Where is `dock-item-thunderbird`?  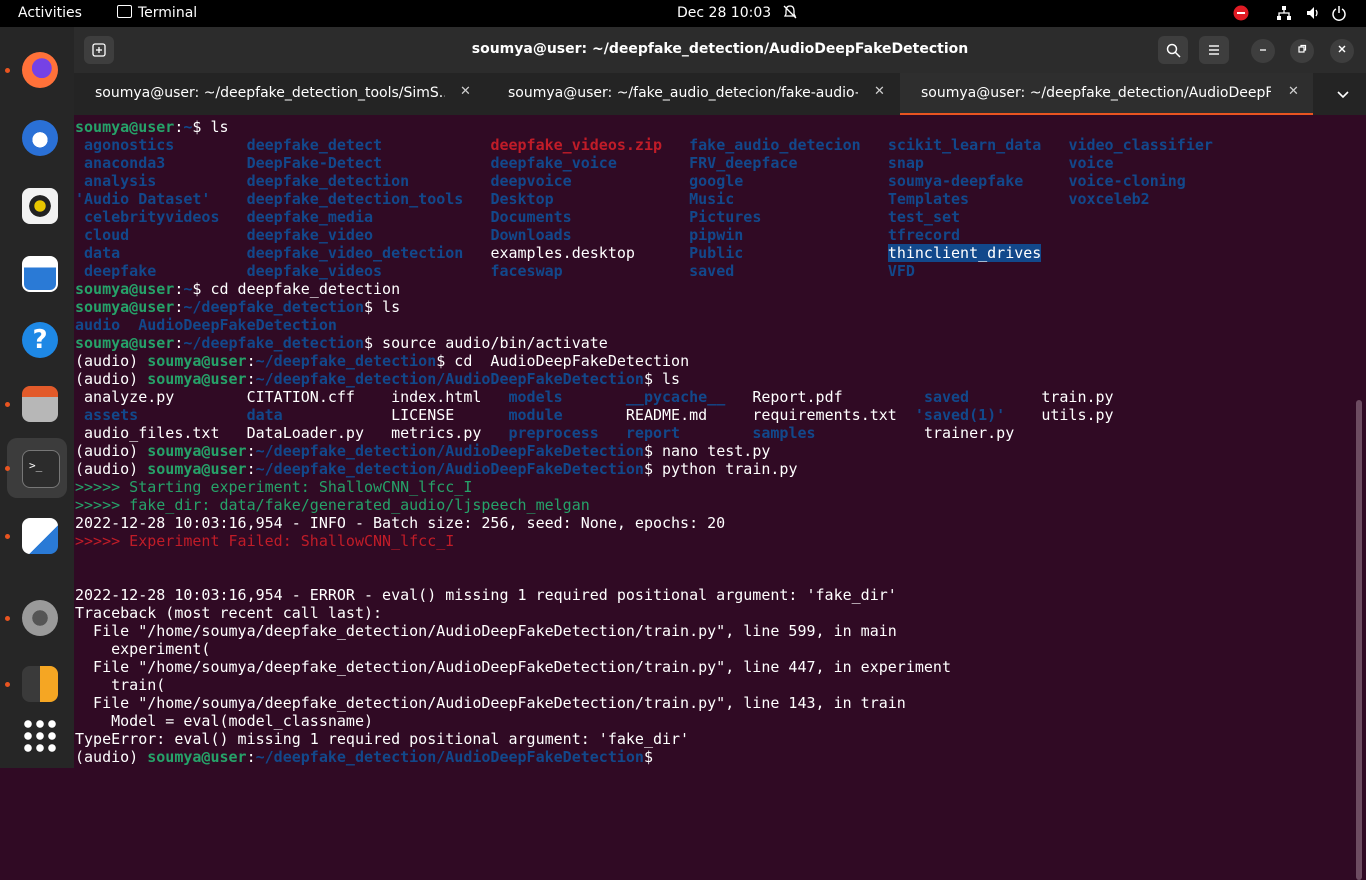
dock-item-thunderbird is located at coordinates (37, 138).